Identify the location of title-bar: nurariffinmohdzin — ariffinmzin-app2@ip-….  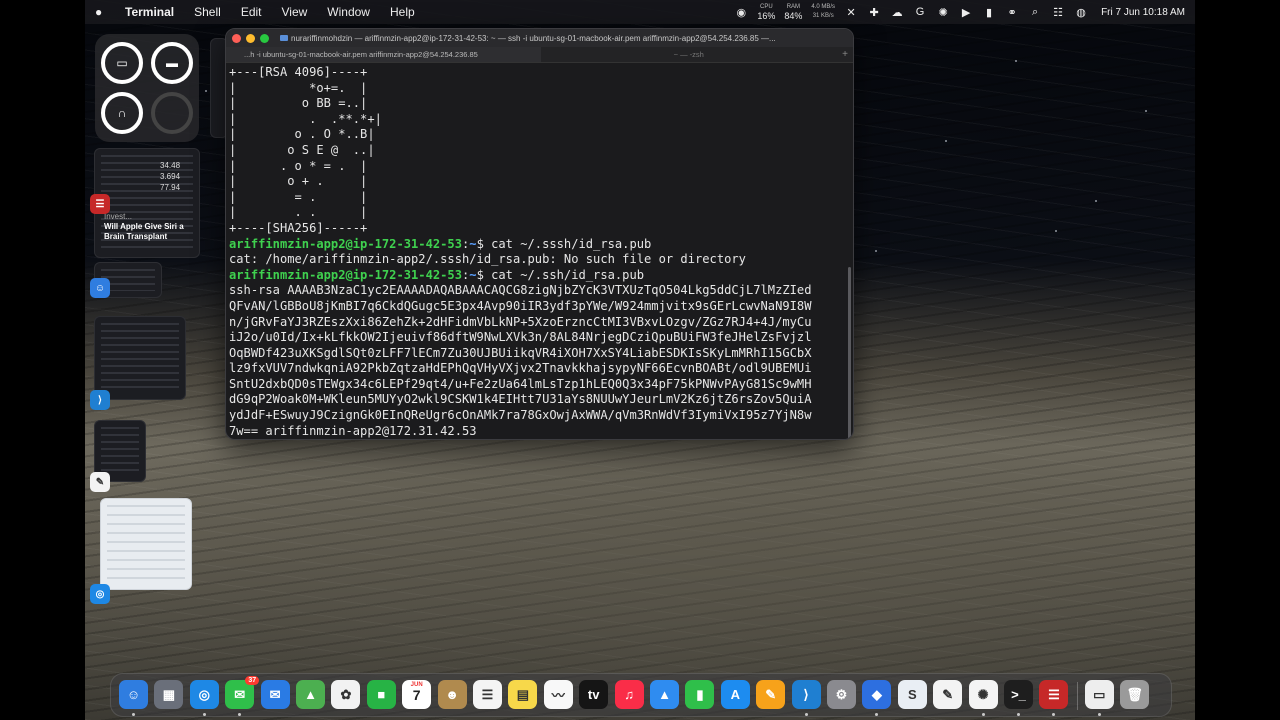
(539, 38).